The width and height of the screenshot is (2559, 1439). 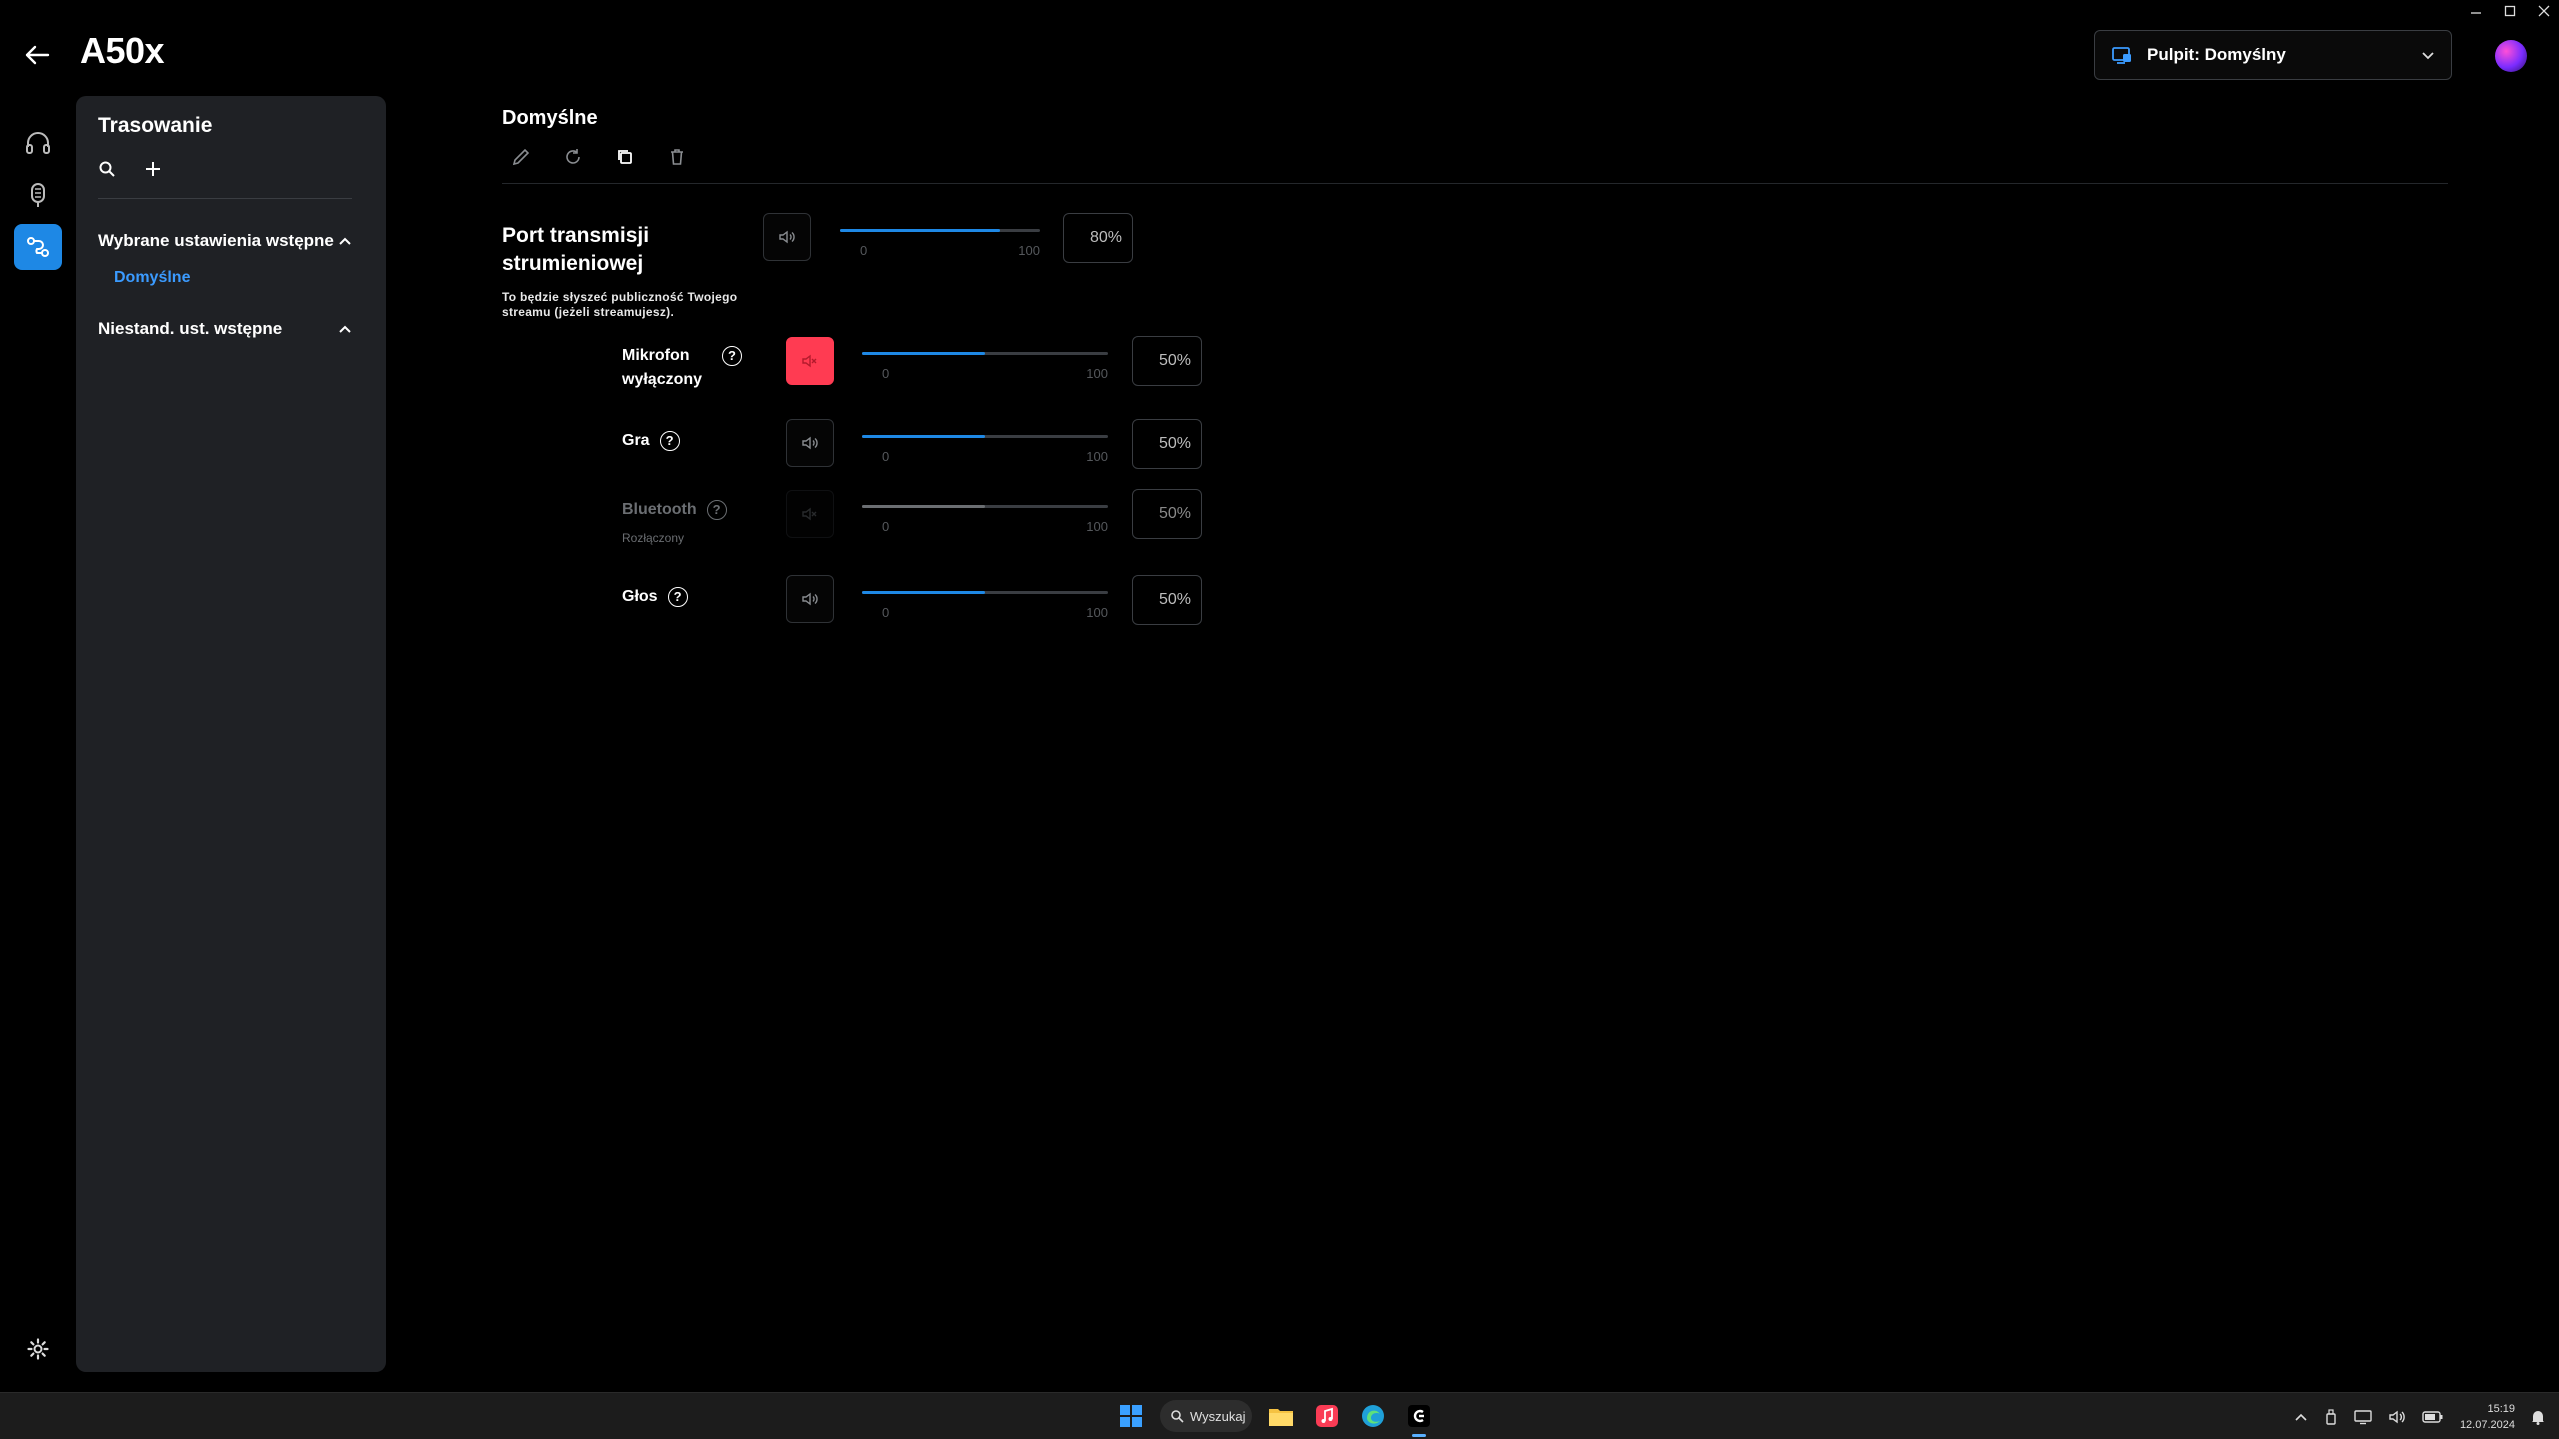 I want to click on nav-routing, so click(x=38, y=247).